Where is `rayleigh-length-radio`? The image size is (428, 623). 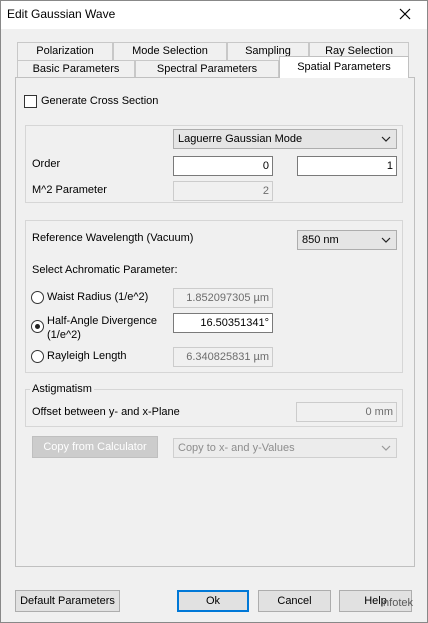
rayleigh-length-radio is located at coordinates (37, 356).